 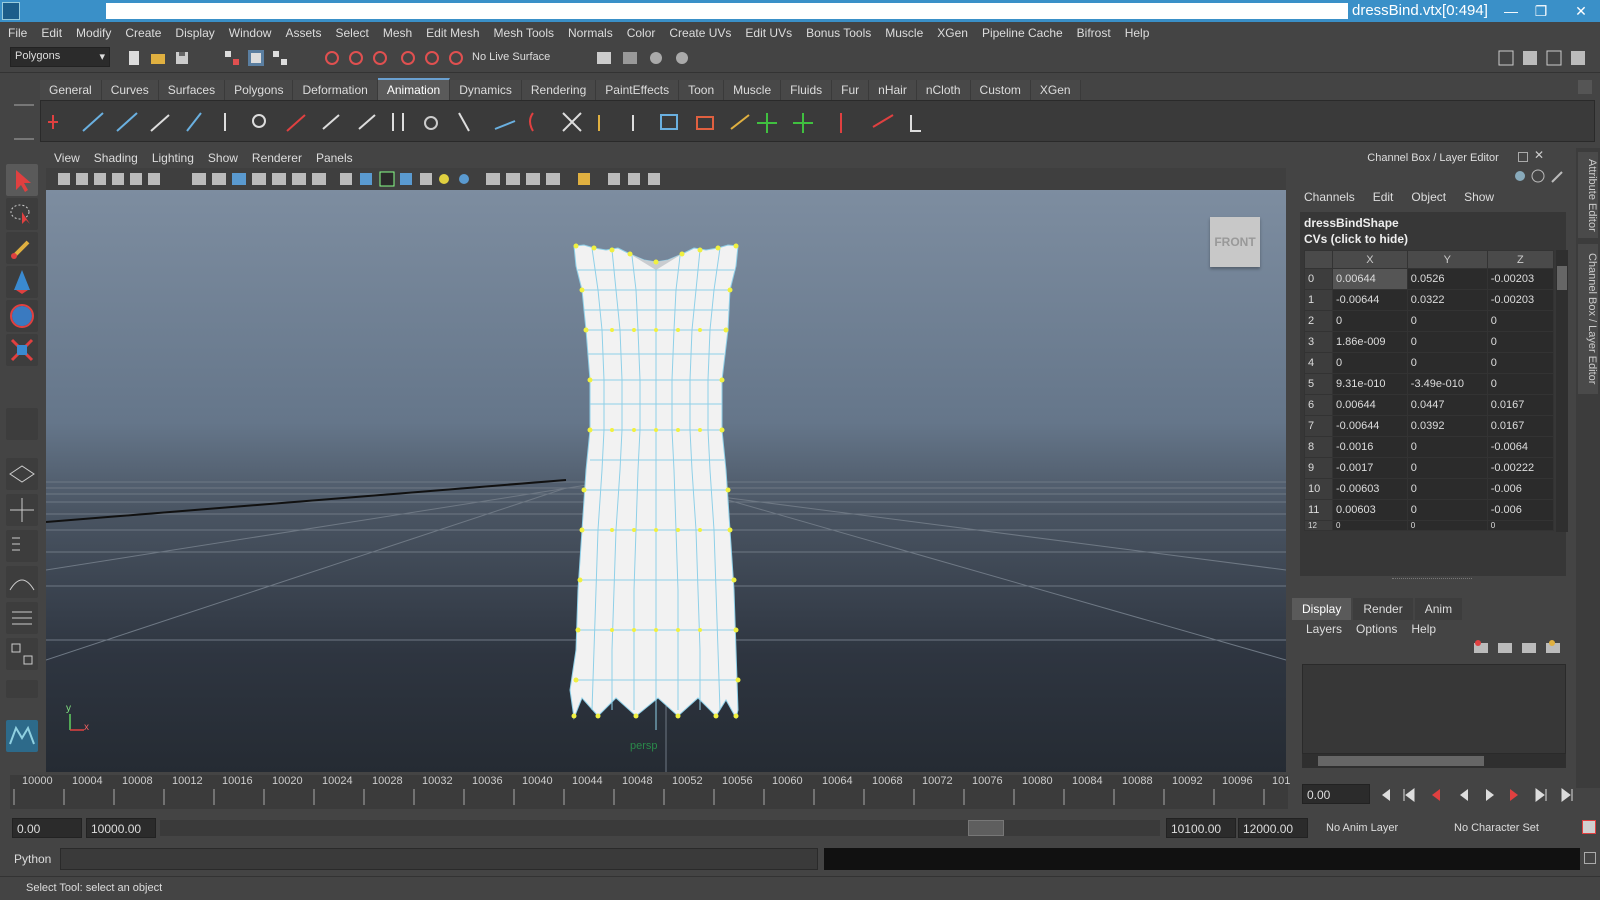 What do you see at coordinates (1235, 242) in the screenshot?
I see `viewcube: FRONT` at bounding box center [1235, 242].